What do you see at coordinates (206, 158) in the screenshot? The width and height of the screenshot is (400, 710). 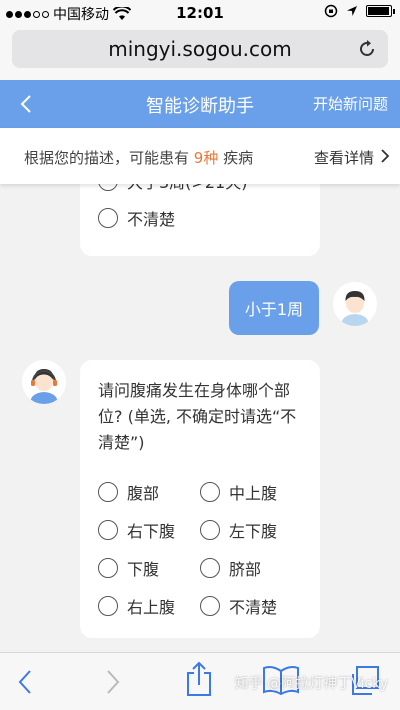 I see `diagnosis-count: 9种` at bounding box center [206, 158].